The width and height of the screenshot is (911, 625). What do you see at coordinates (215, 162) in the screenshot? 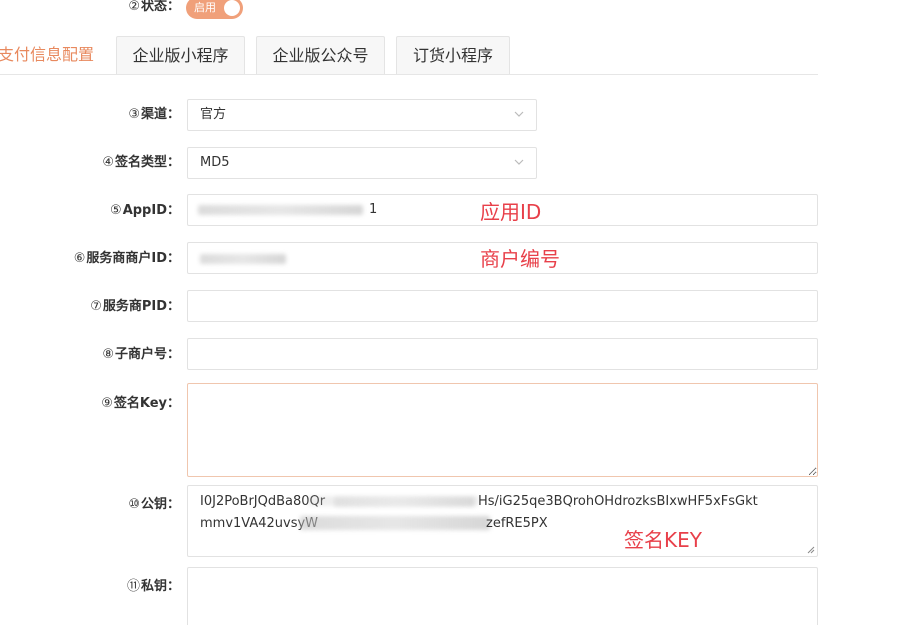
I see `sign-type-value: MD5` at bounding box center [215, 162].